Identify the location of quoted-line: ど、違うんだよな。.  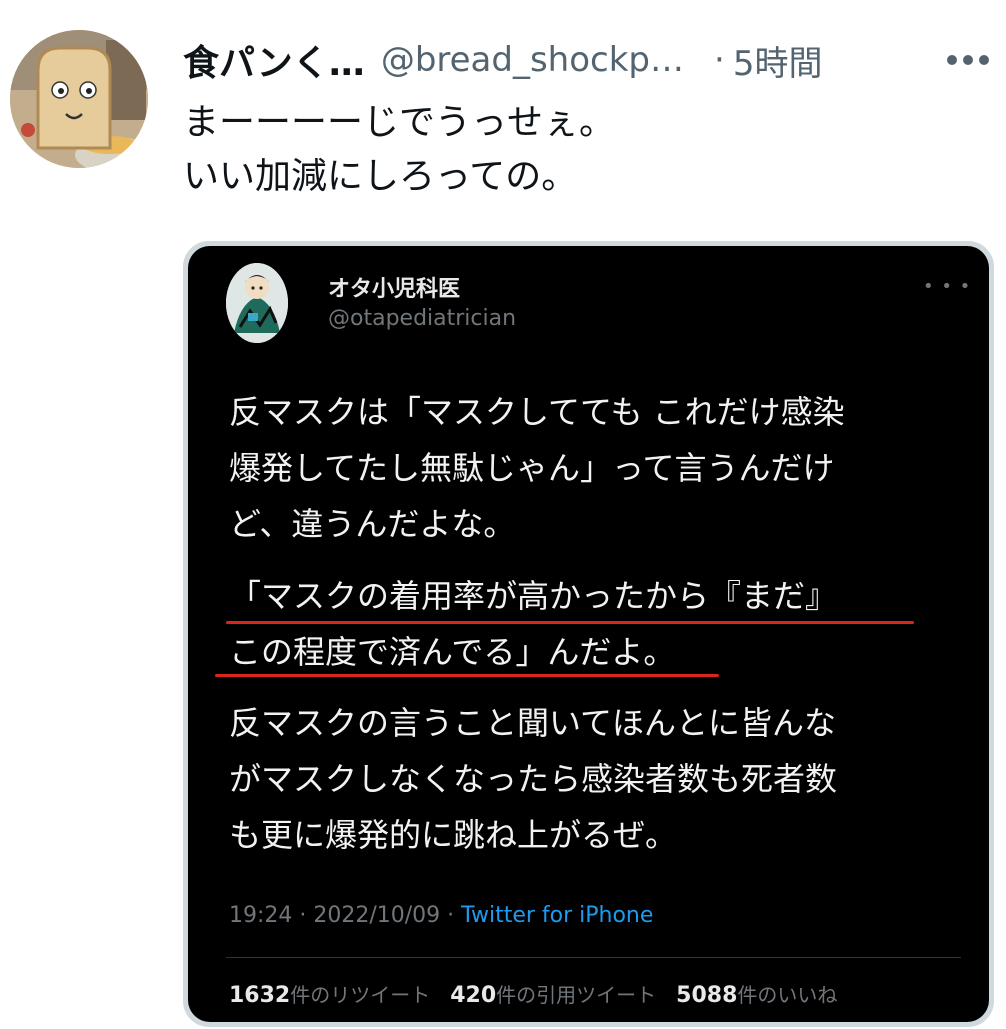
(372, 524).